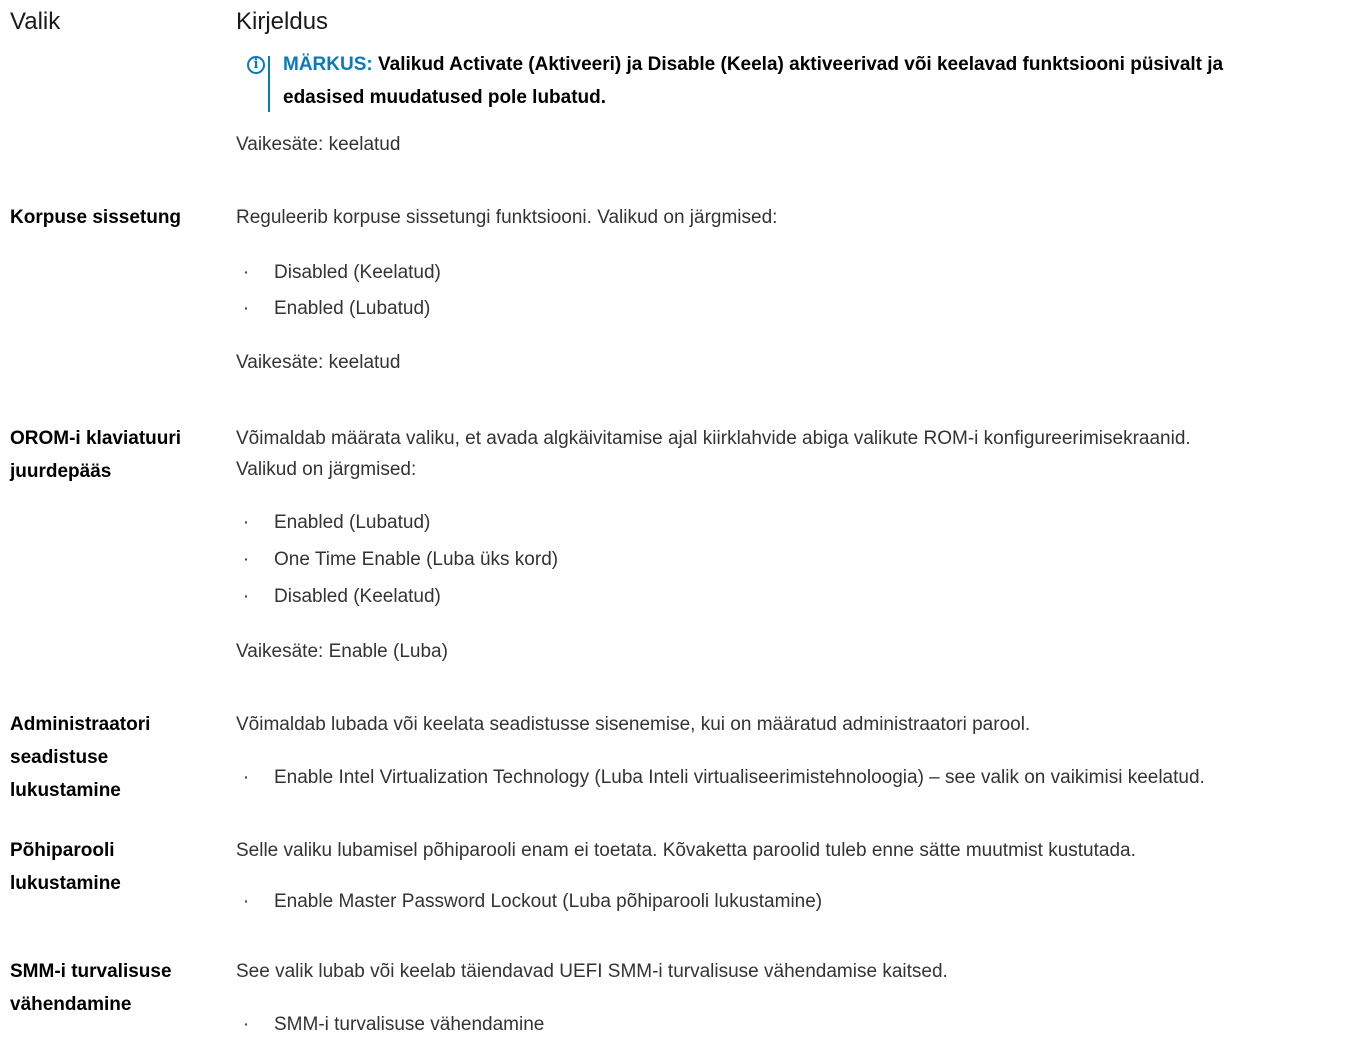 This screenshot has width=1365, height=1039. What do you see at coordinates (96, 217) in the screenshot?
I see `option-name-chassis-intrusion: Korpuse sissetung` at bounding box center [96, 217].